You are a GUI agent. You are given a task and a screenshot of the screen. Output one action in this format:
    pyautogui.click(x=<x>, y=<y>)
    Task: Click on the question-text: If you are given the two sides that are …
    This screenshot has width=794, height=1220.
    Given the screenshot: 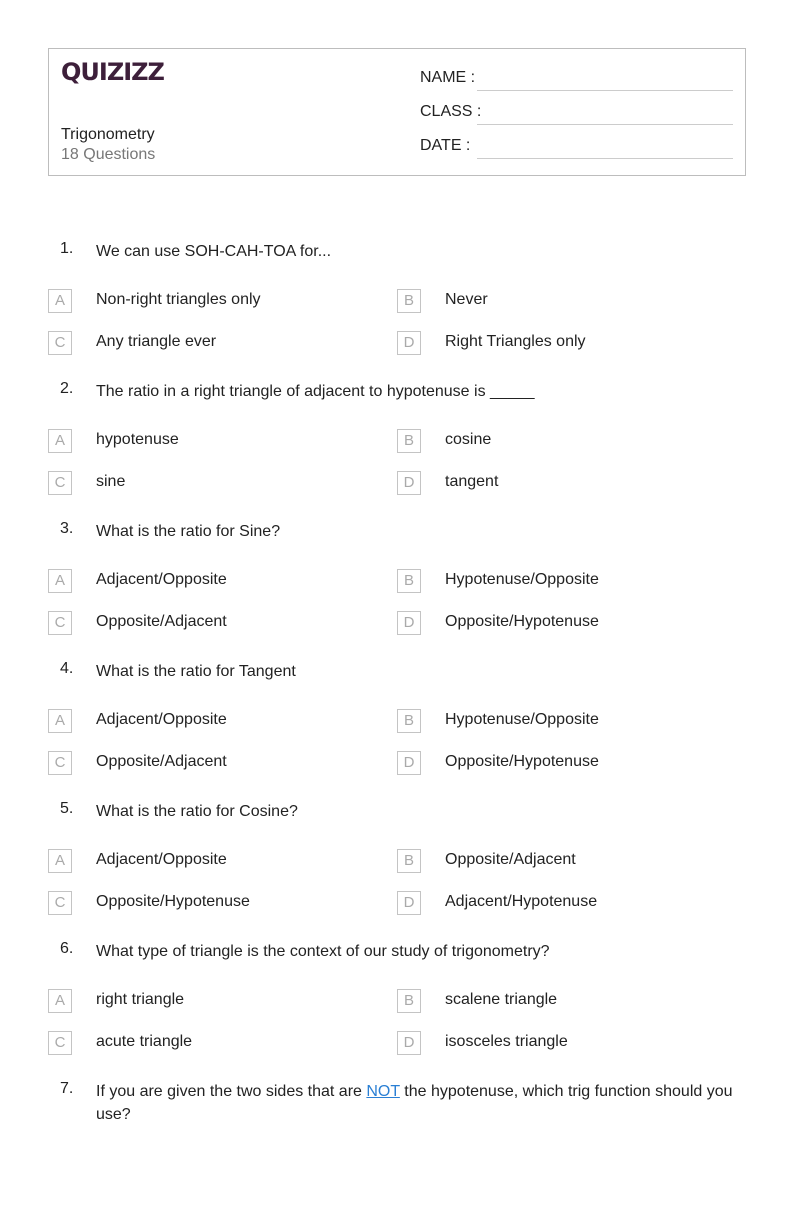 What is the action you would take?
    pyautogui.click(x=418, y=1103)
    